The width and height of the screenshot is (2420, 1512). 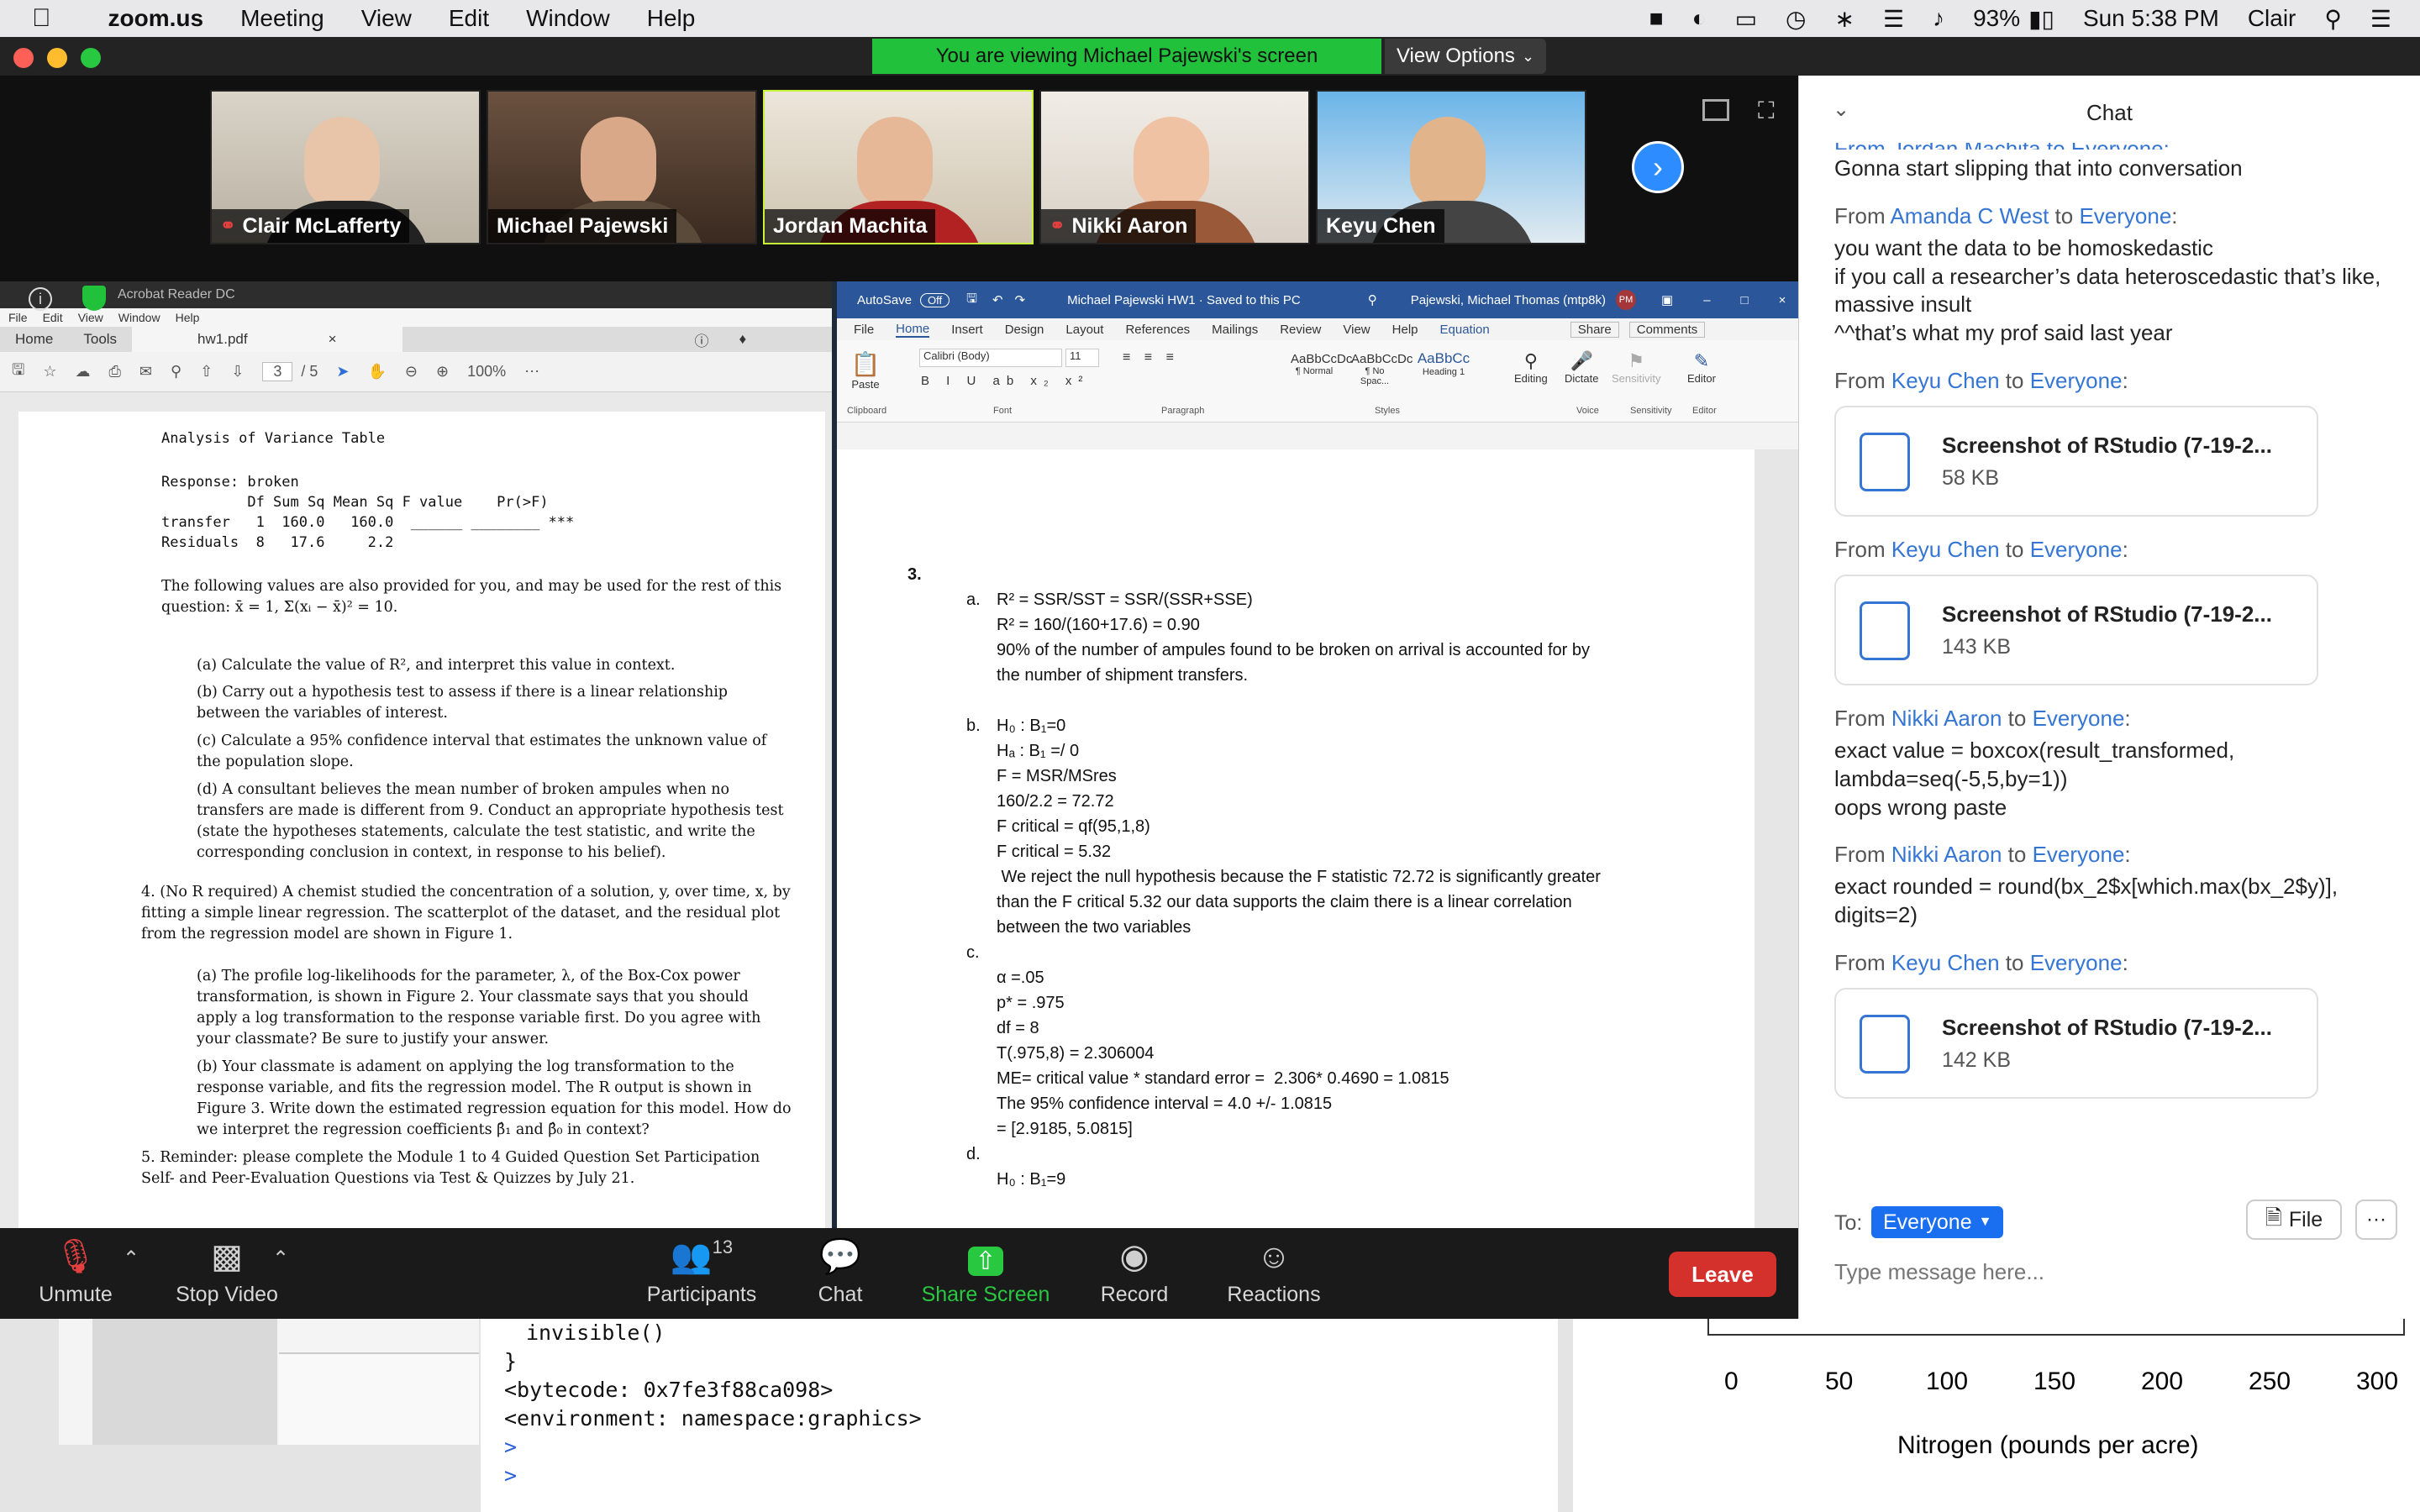 I want to click on font-format-buttons: B I U ab x₂ x², so click(x=1005, y=381).